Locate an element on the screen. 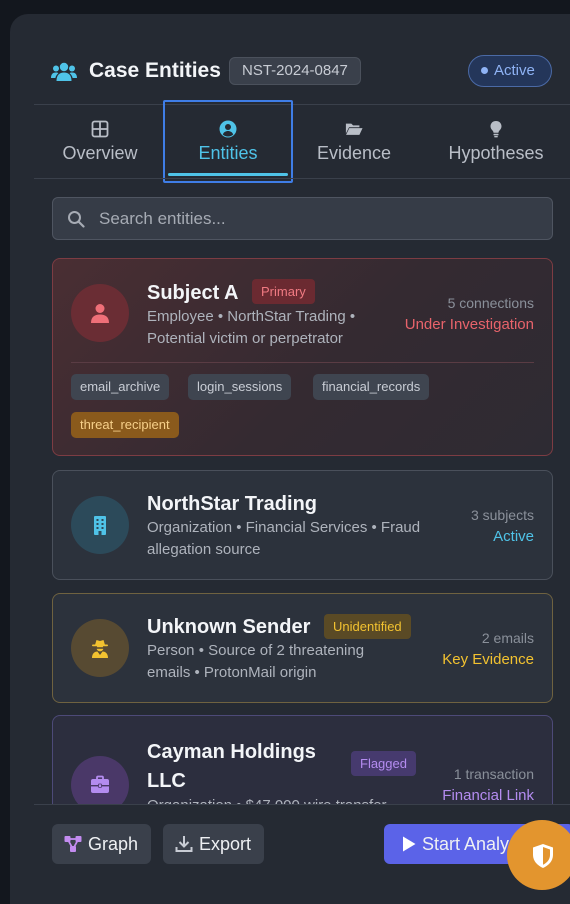 The height and width of the screenshot is (904, 570). tag-threat-recipient: threat_recipient is located at coordinates (125, 425).